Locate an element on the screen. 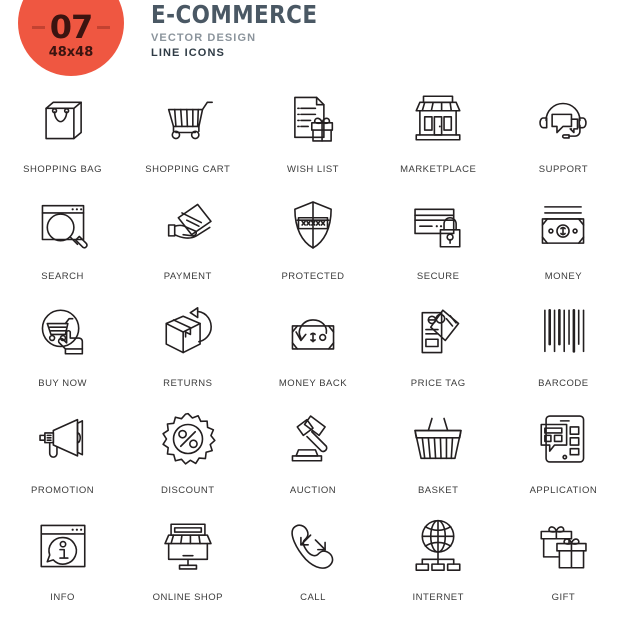 Image resolution: width=626 pixels, height=626 pixels. icon-label: BARCODE is located at coordinates (563, 383).